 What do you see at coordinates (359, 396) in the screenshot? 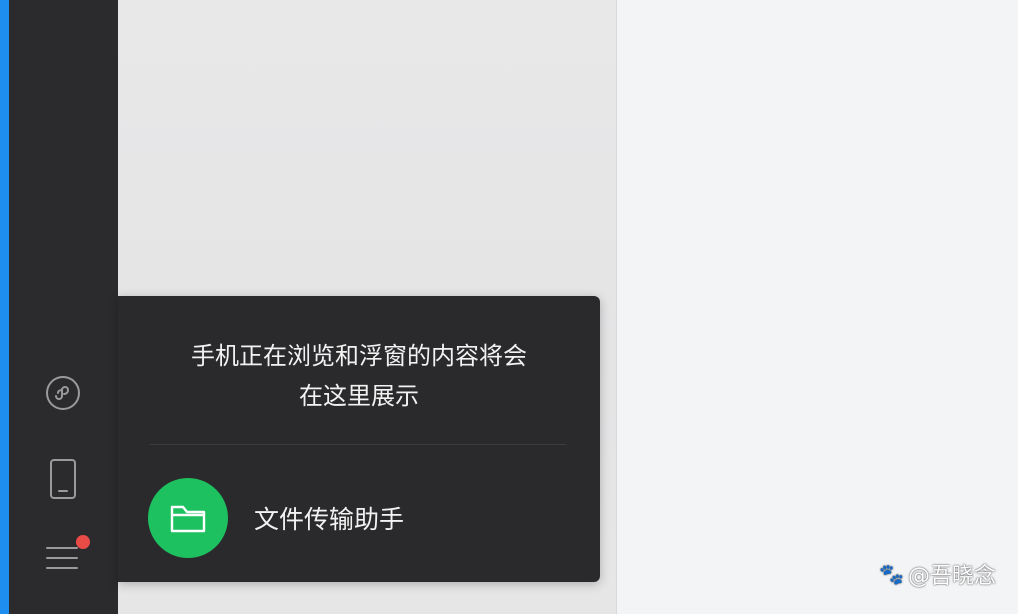
I see `popup-message-line2: 在这里展示` at bounding box center [359, 396].